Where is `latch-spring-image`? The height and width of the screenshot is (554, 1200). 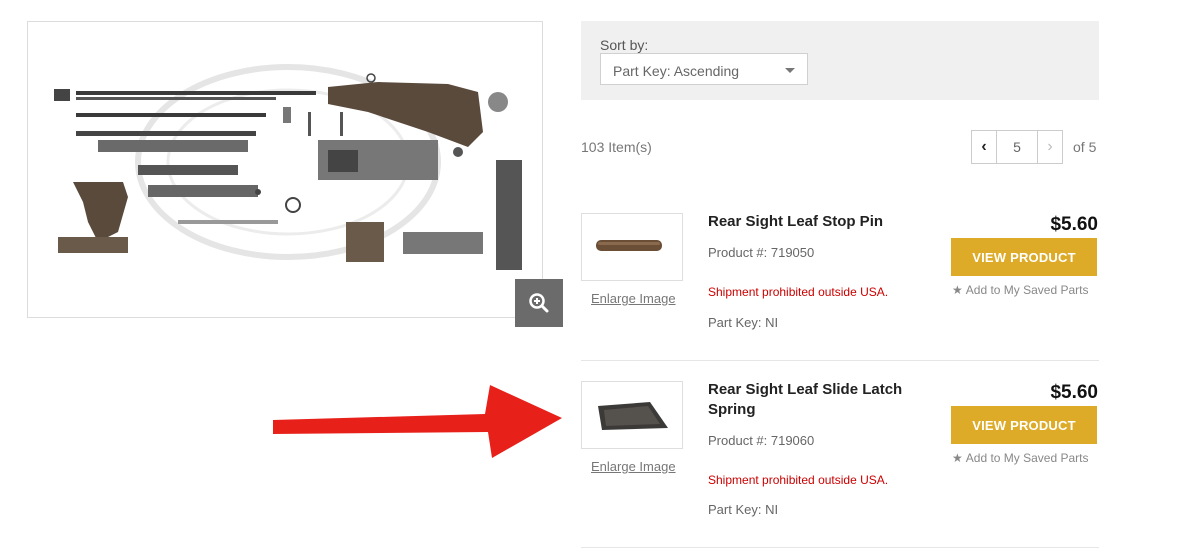
latch-spring-image is located at coordinates (633, 416).